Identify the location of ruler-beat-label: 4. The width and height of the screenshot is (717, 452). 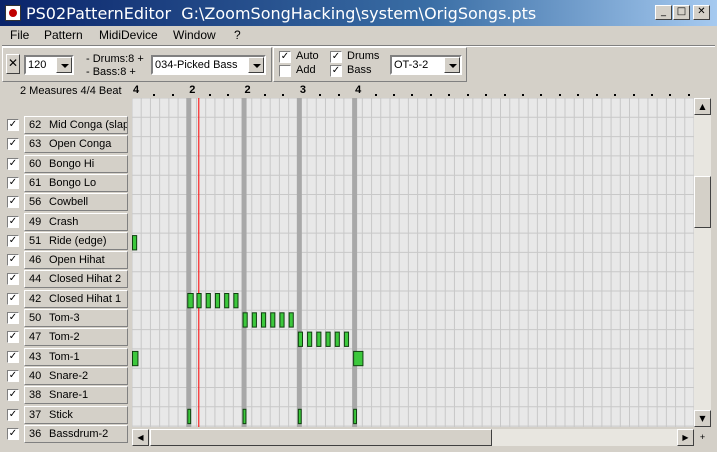
(358, 90).